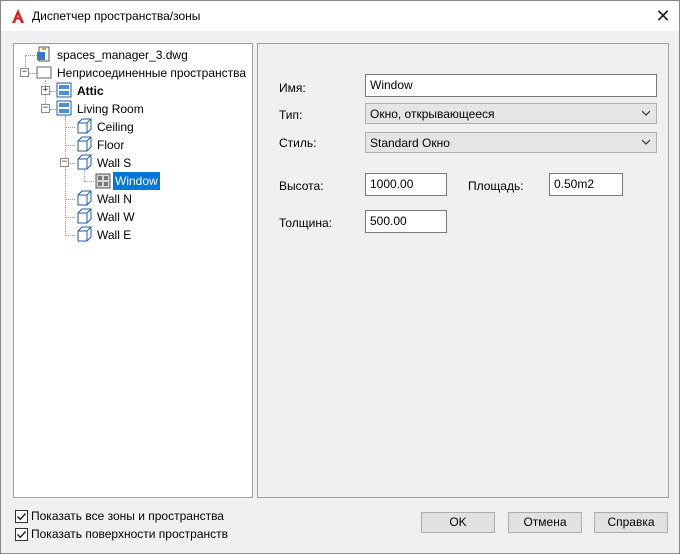  What do you see at coordinates (301, 186) in the screenshot?
I see `height-label: Высота:` at bounding box center [301, 186].